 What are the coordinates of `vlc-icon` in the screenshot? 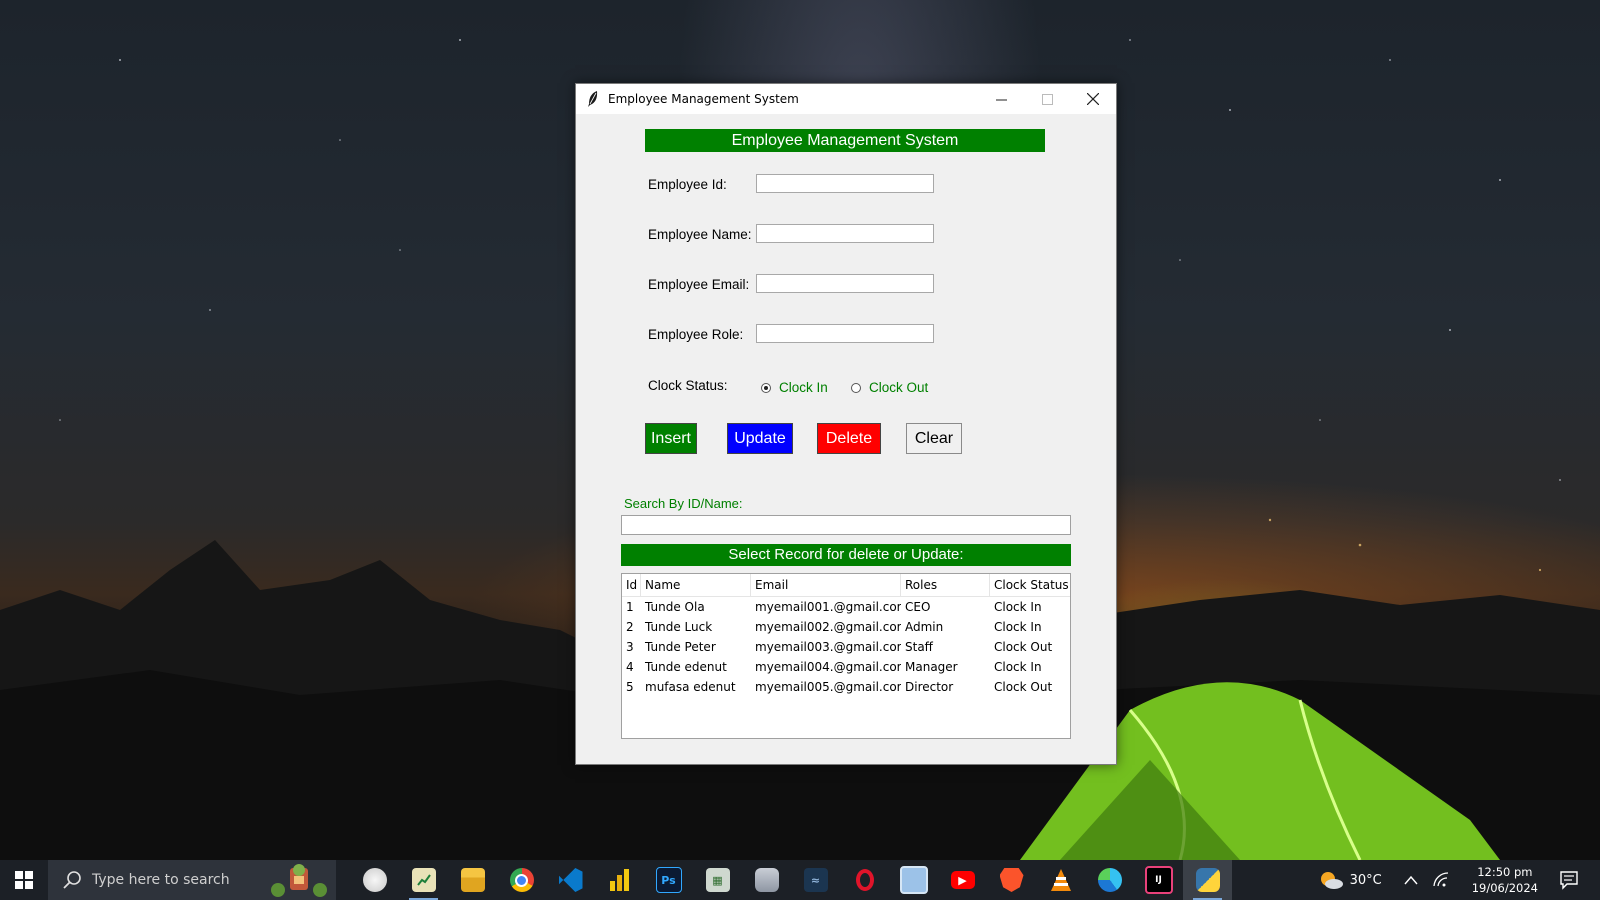 It's located at (1061, 880).